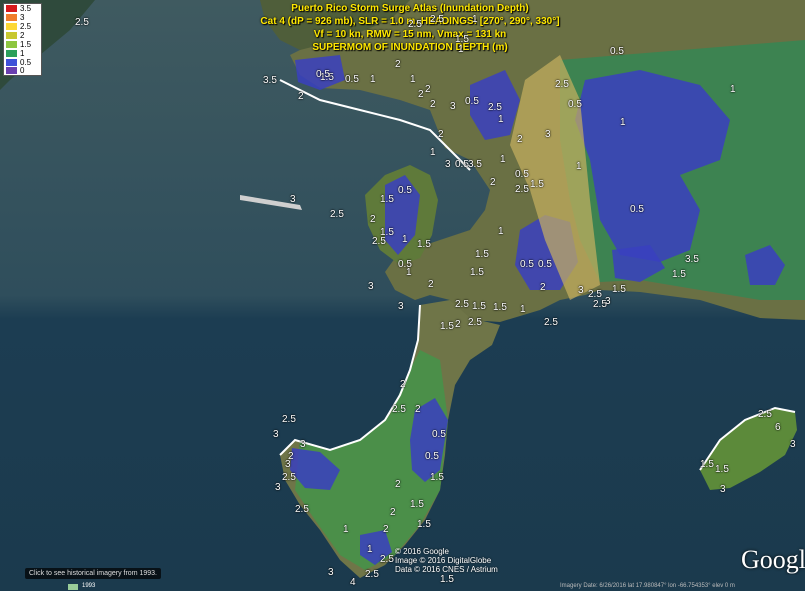  I want to click on copyright-line: © 2016 Google, so click(422, 551).